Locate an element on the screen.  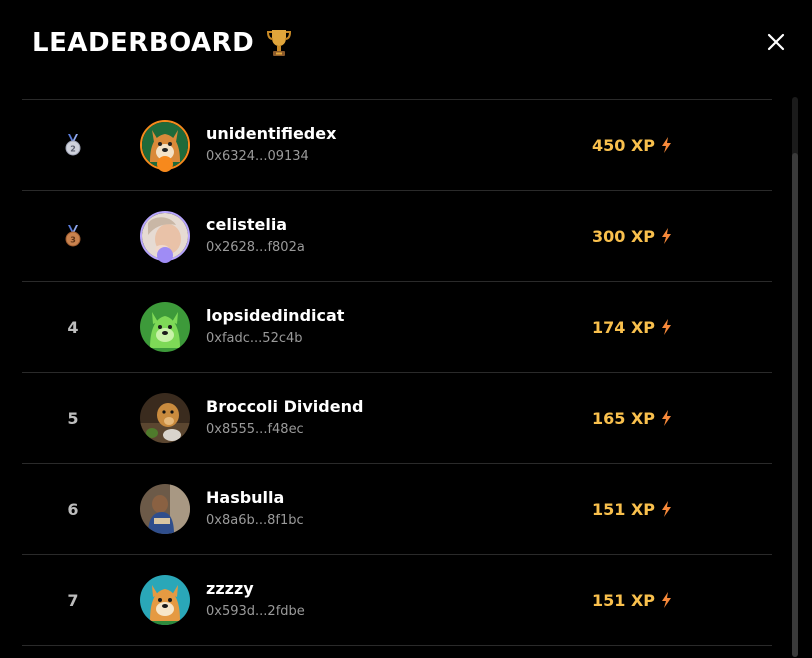
rank-cell: 2 is located at coordinates (73, 145).